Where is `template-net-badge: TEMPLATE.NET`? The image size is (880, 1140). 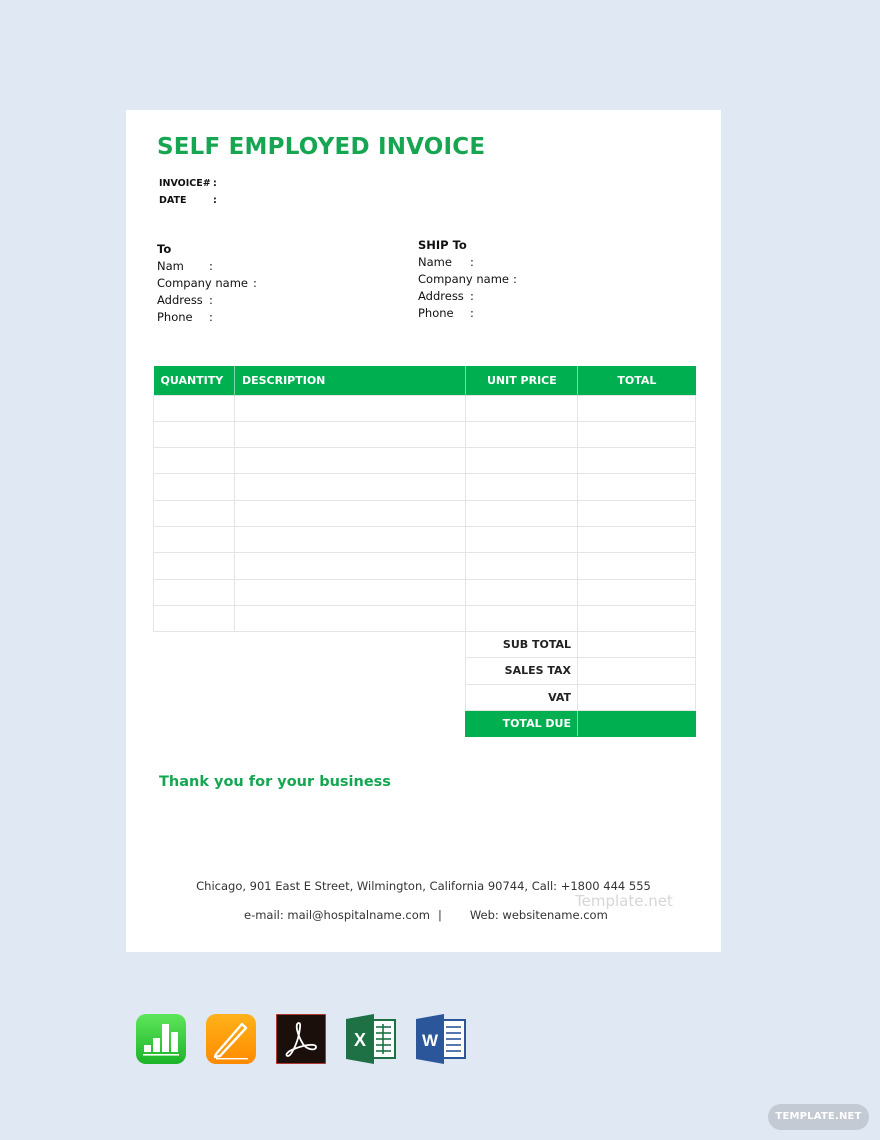 template-net-badge: TEMPLATE.NET is located at coordinates (818, 1117).